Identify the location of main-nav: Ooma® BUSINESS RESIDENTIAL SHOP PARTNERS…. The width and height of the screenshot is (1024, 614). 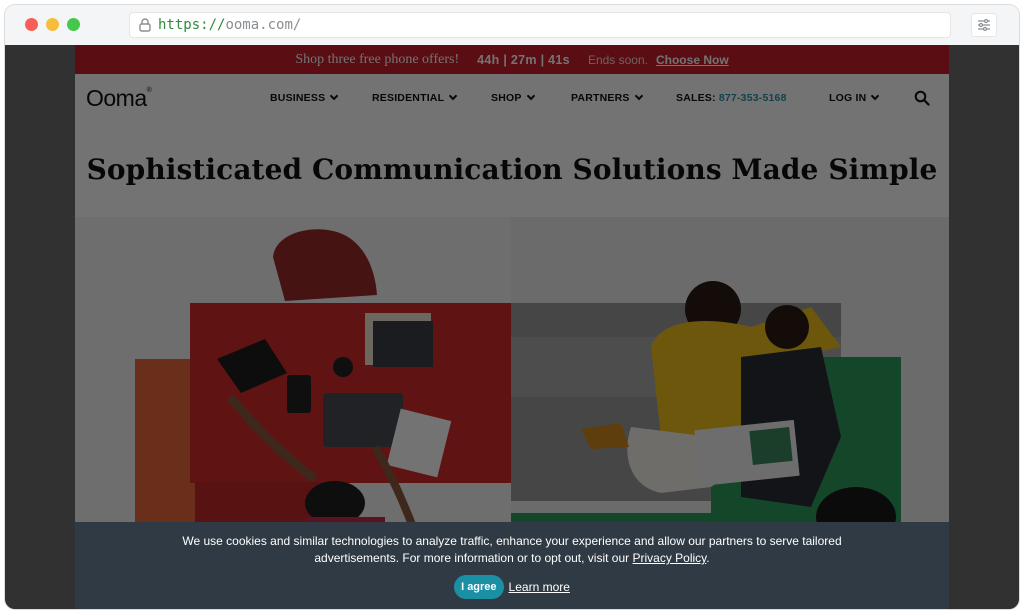
(512, 97).